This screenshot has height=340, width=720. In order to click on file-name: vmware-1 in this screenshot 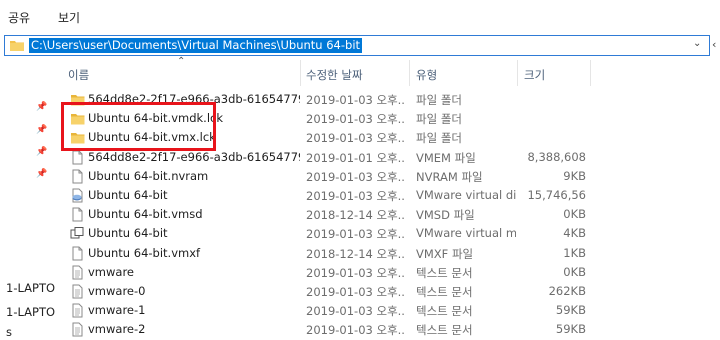, I will do `click(117, 310)`.